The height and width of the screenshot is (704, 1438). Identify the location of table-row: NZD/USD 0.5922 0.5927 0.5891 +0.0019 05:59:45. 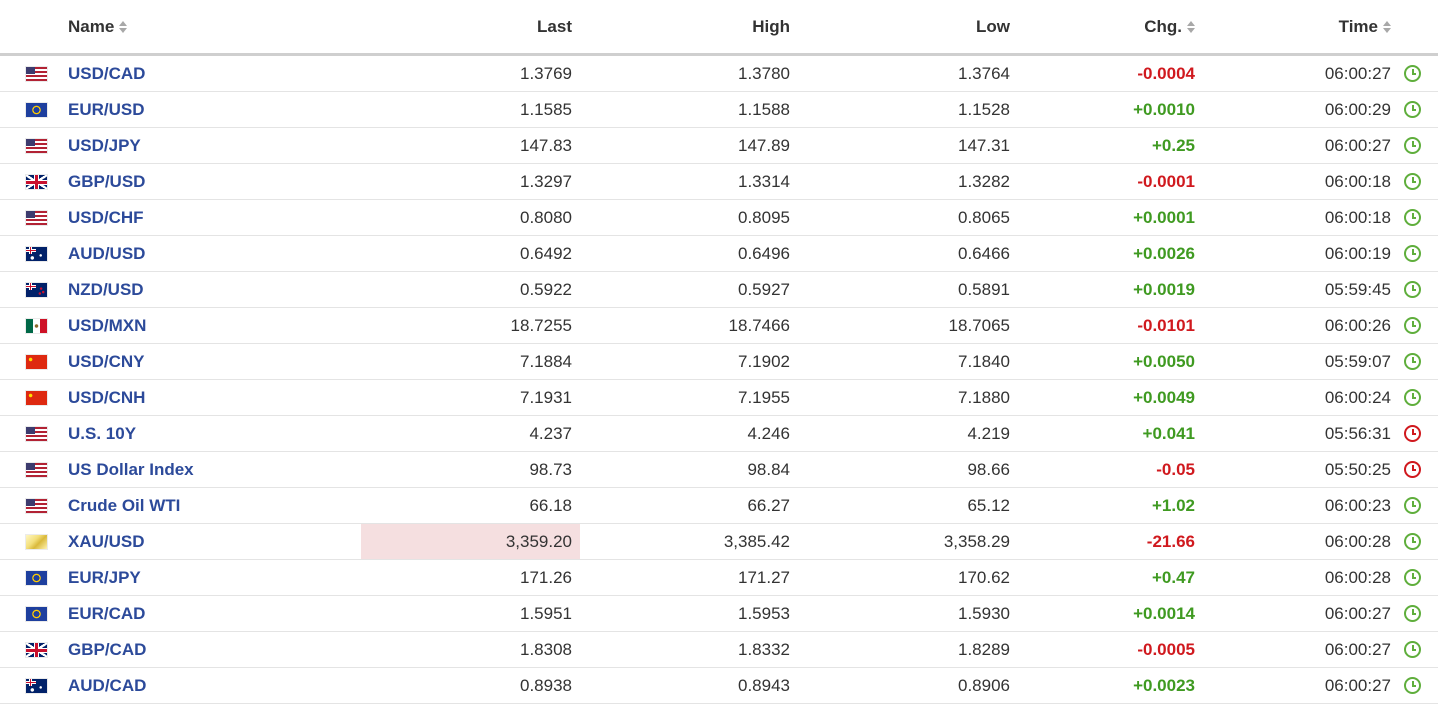
(719, 290).